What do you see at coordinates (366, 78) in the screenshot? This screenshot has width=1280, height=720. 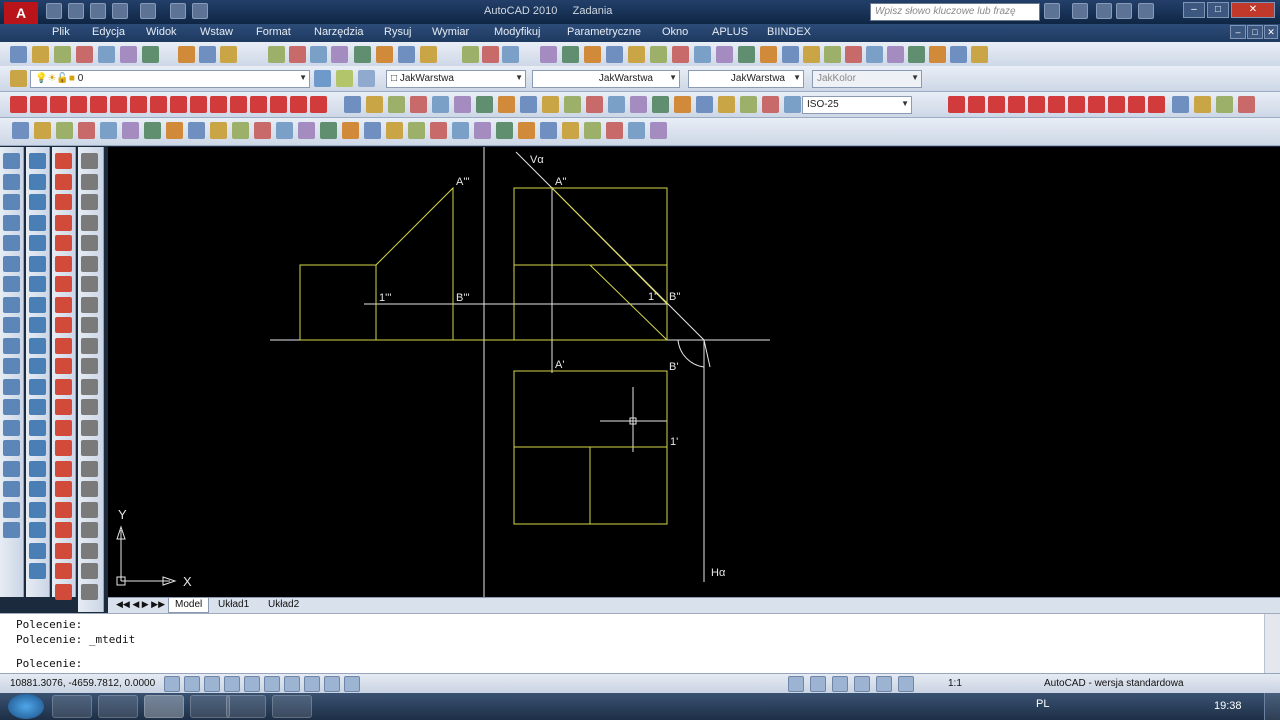 I see `match-layer-icon` at bounding box center [366, 78].